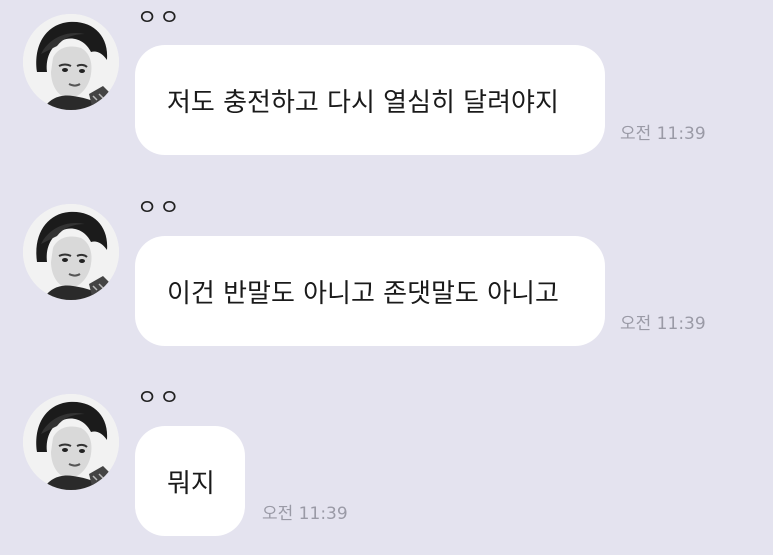 This screenshot has height=555, width=773. I want to click on message-text: 뭐지, so click(191, 483).